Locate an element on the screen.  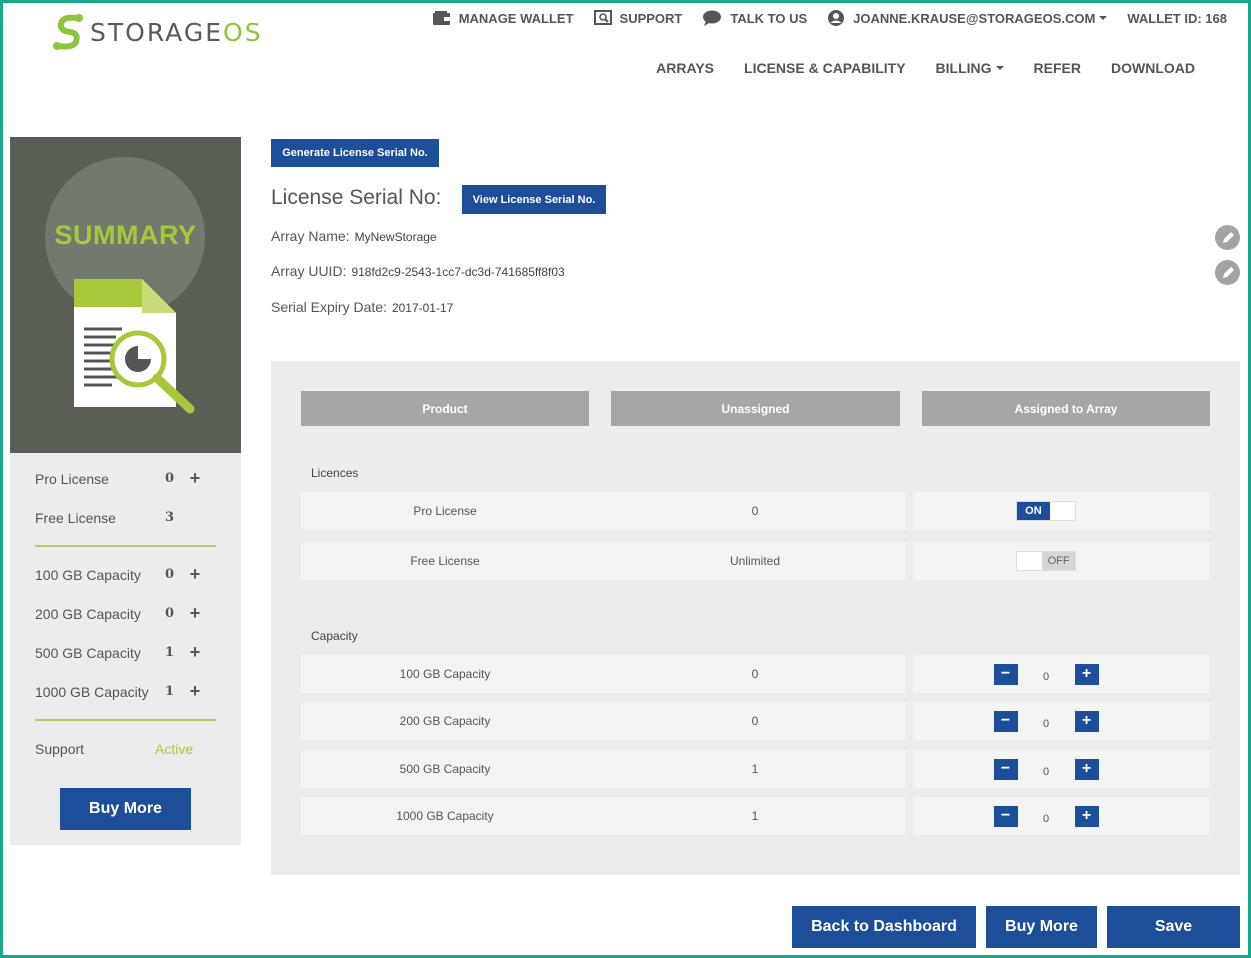
column-header-assigned: Assigned to Array is located at coordinates (1066, 408).